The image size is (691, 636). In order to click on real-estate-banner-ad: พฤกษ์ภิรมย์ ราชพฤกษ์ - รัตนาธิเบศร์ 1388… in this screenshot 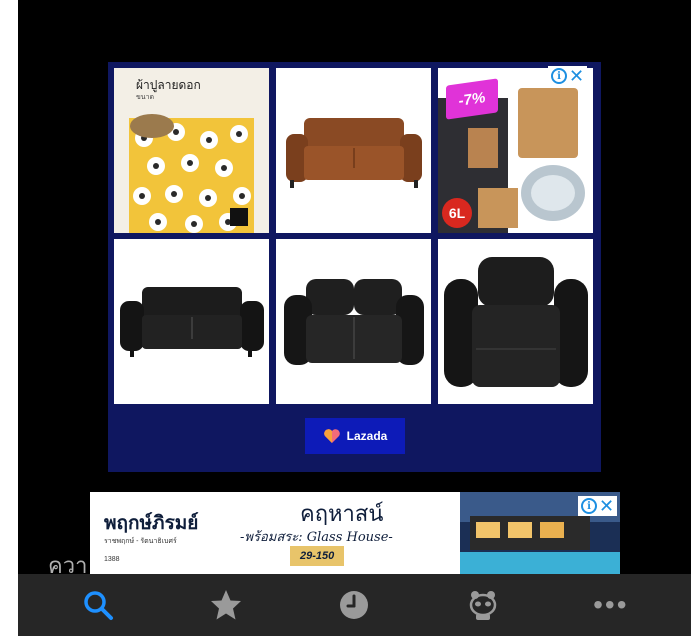, I will do `click(355, 533)`.